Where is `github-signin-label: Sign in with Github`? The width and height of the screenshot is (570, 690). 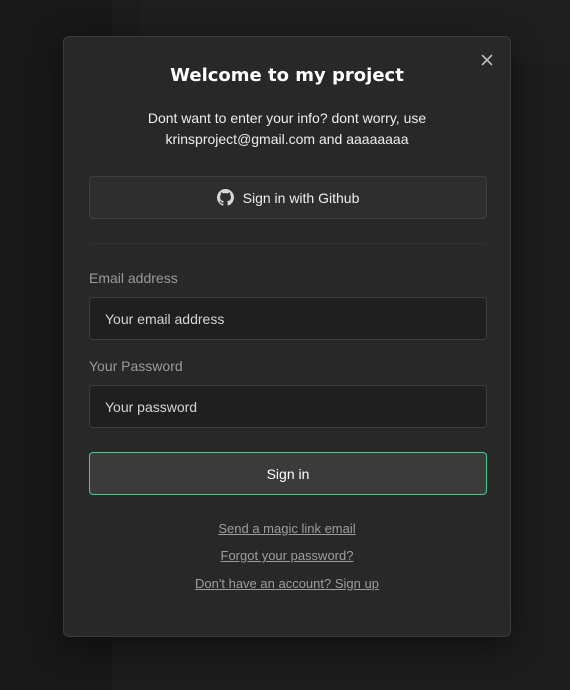
github-signin-label: Sign in with Github is located at coordinates (301, 197).